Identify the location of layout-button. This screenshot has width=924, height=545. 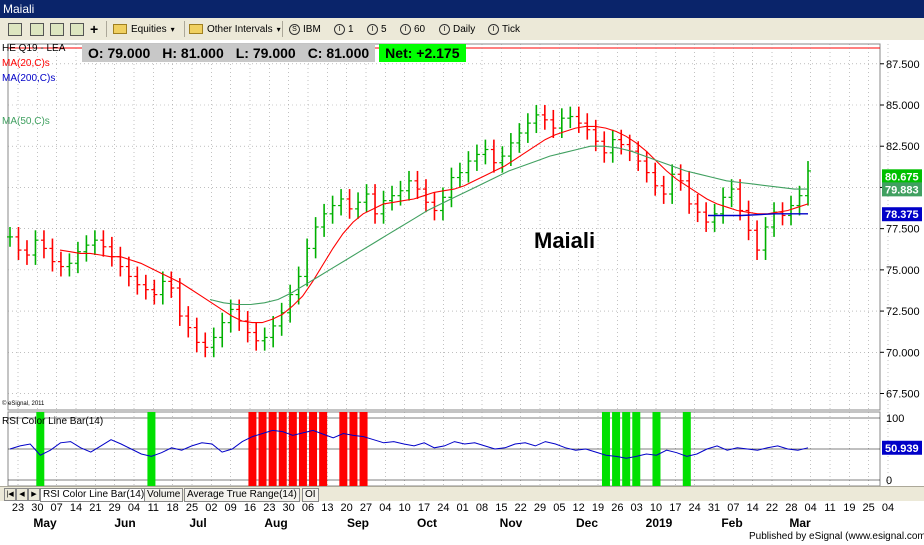
(16, 29).